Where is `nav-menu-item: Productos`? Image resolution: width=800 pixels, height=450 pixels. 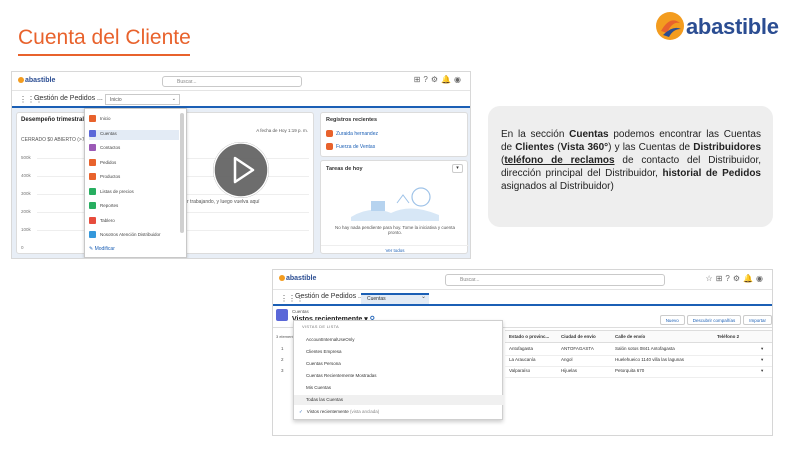
nav-menu-item: Productos is located at coordinates (134, 178).